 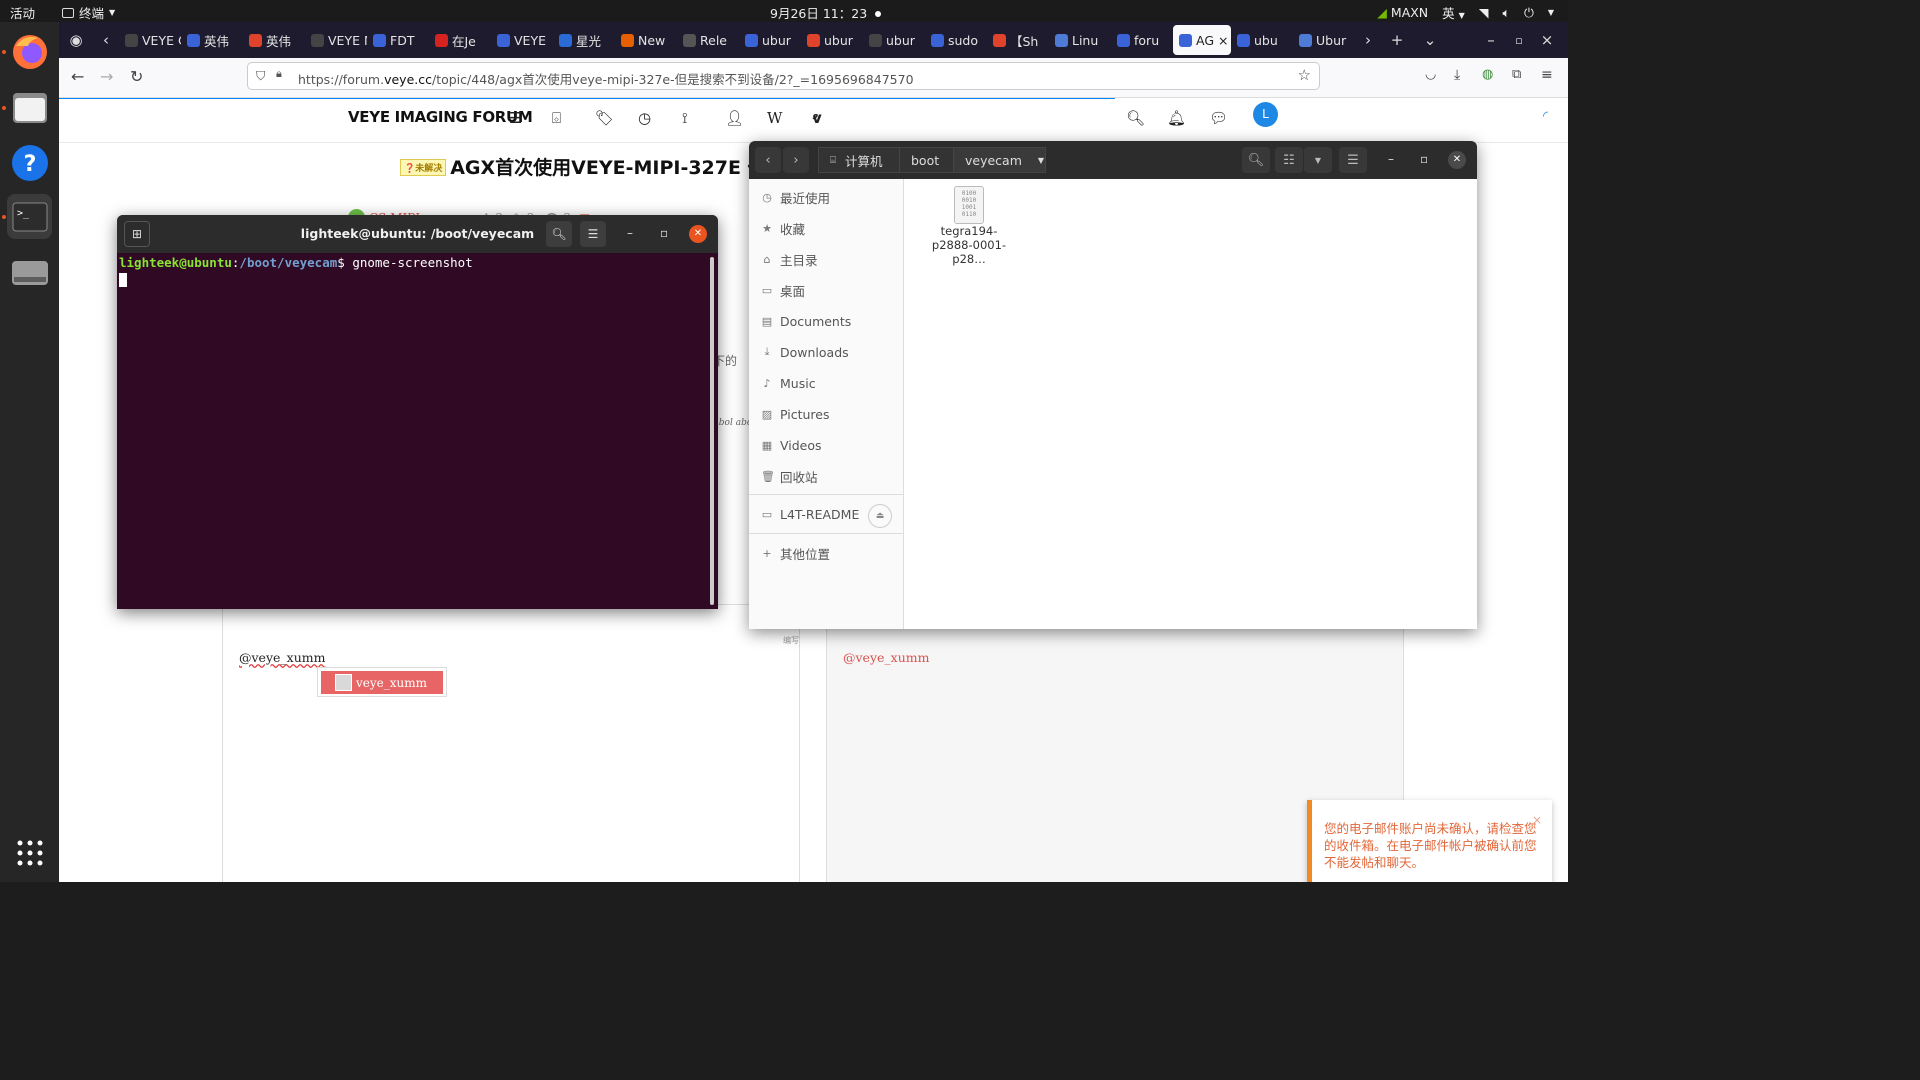 I want to click on dock-help: ?, so click(x=29, y=162).